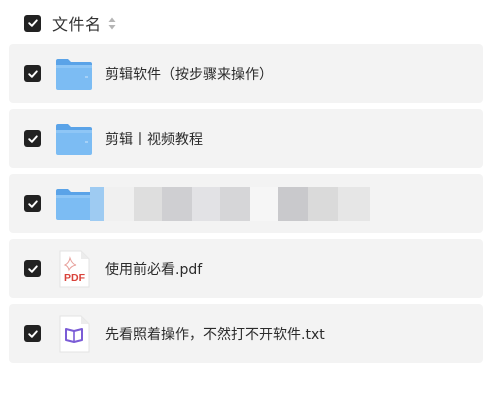 The width and height of the screenshot is (483, 396). What do you see at coordinates (246, 268) in the screenshot?
I see `file-row: PDF 使用前必看.pdf` at bounding box center [246, 268].